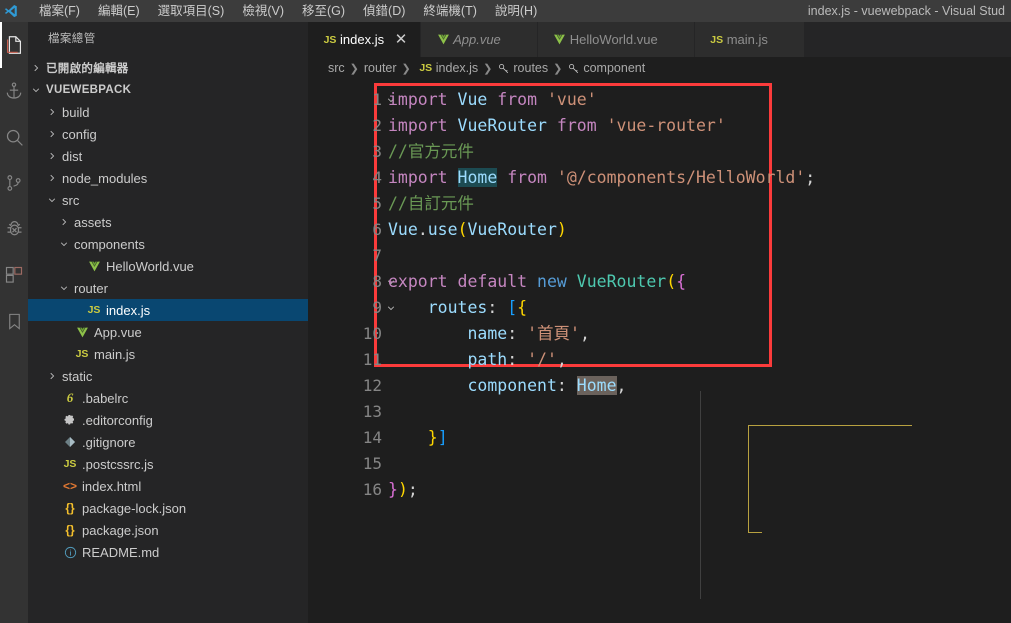 The width and height of the screenshot is (1011, 623). What do you see at coordinates (128, 310) in the screenshot?
I see `tree-item-label: index.js` at bounding box center [128, 310].